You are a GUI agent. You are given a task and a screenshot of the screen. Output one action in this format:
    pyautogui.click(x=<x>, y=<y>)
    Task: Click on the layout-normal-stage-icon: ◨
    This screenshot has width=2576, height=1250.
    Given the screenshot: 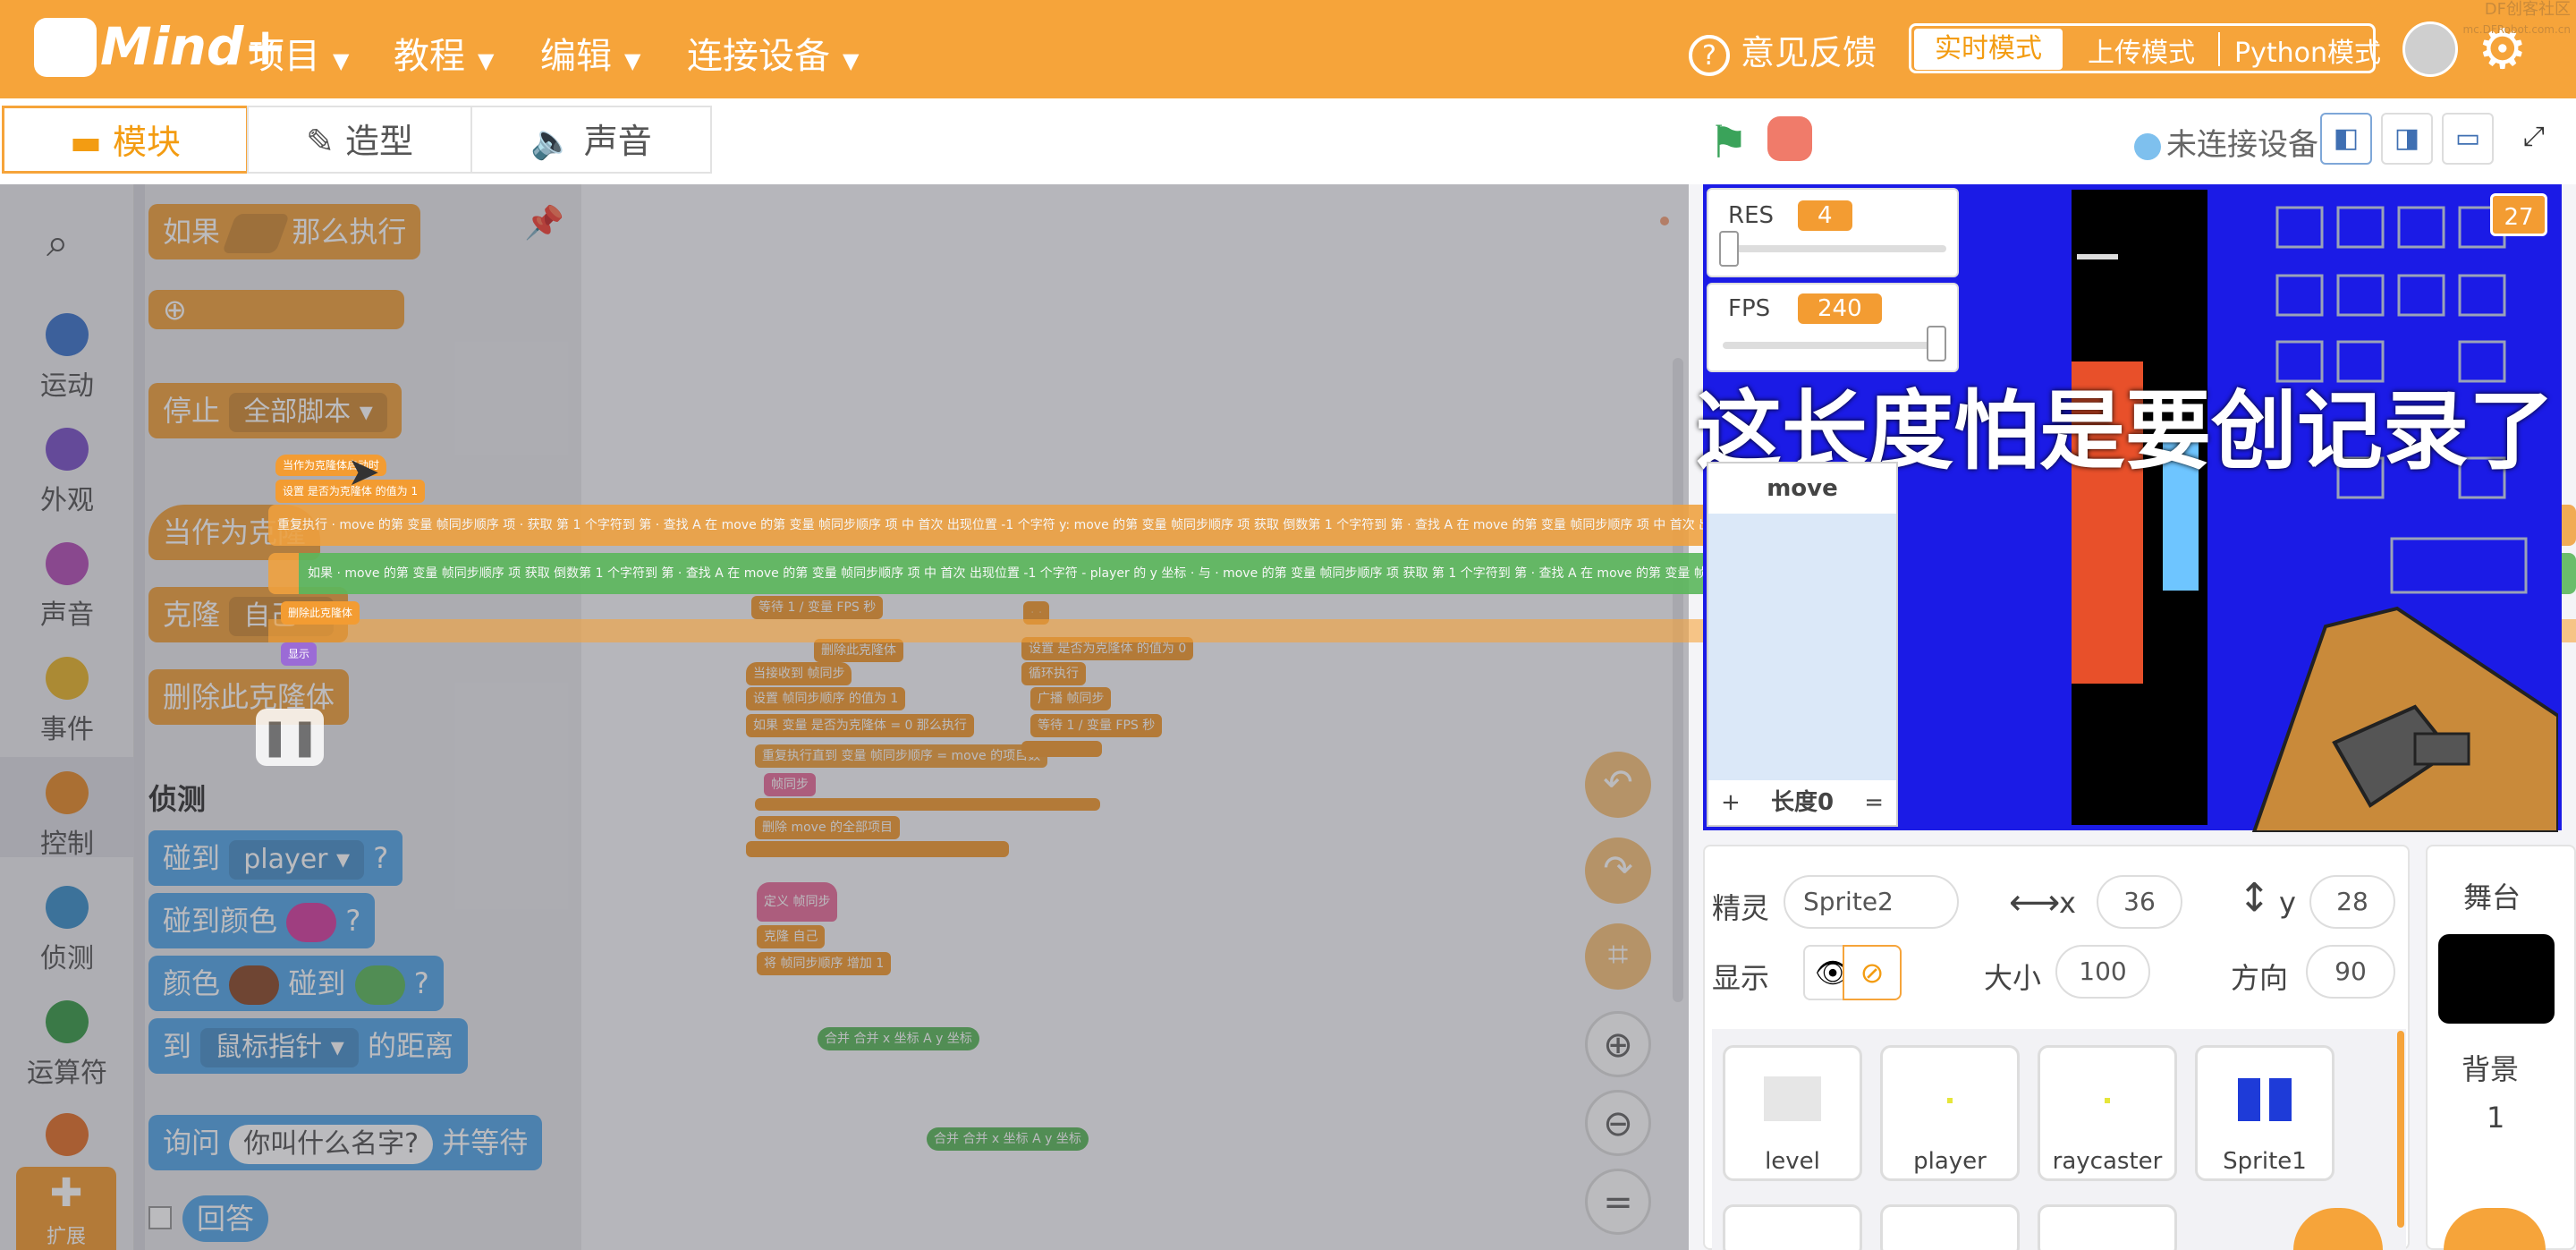 What is the action you would take?
    pyautogui.click(x=2407, y=139)
    